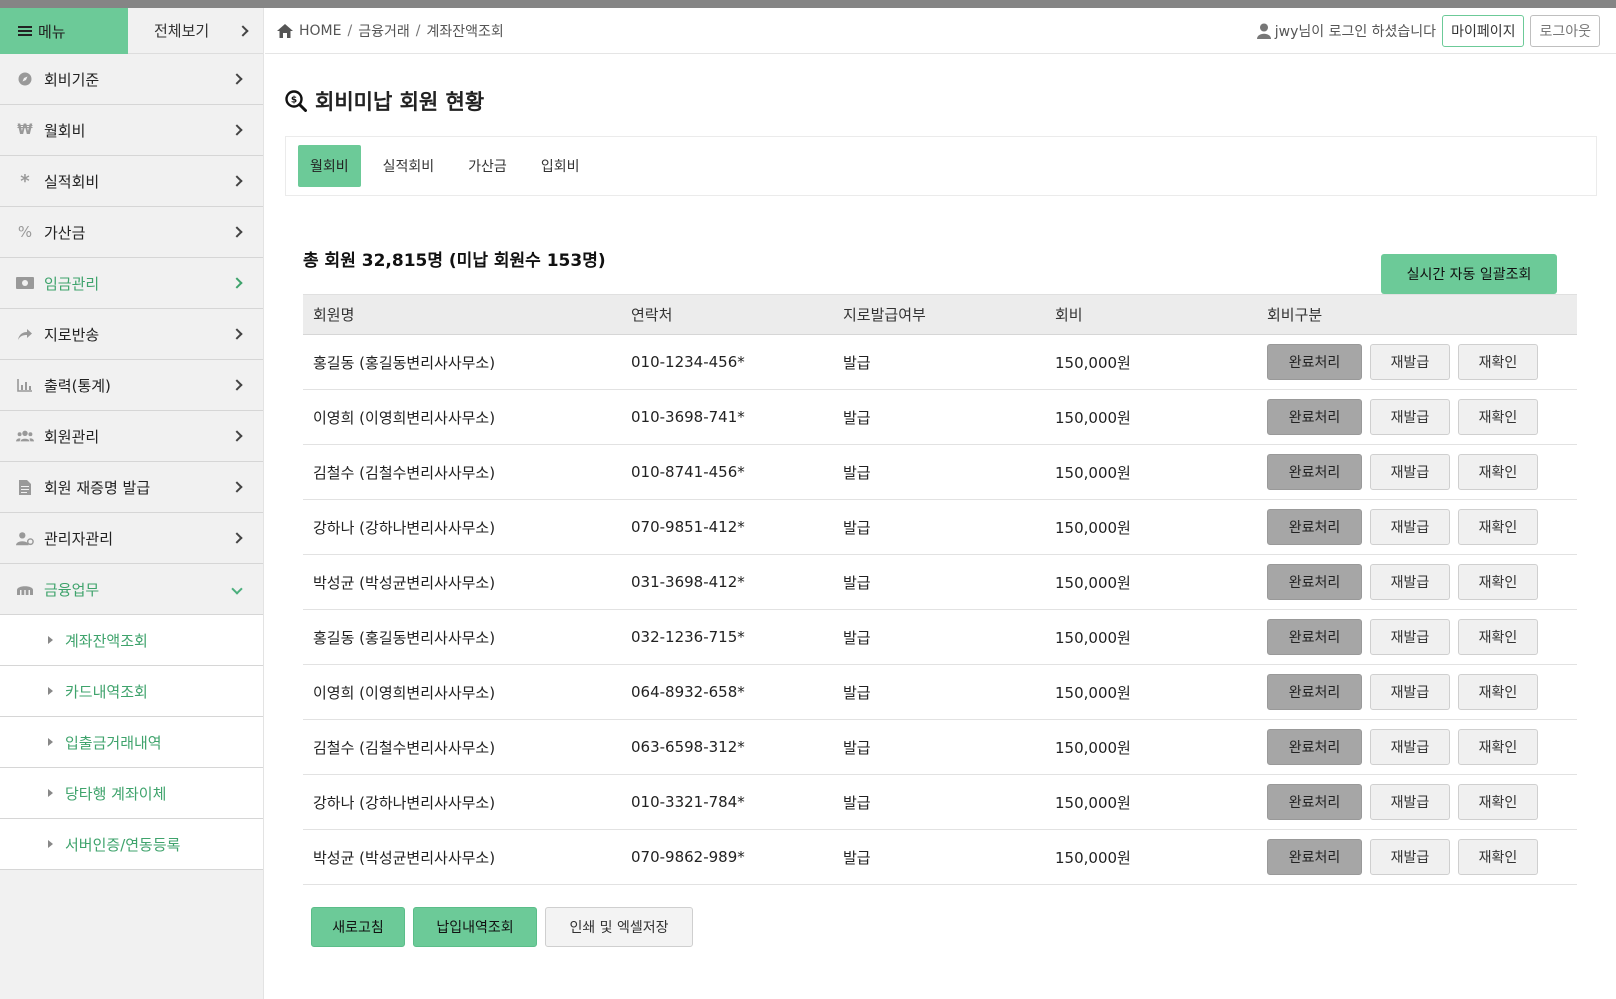 Image resolution: width=1616 pixels, height=999 pixels. What do you see at coordinates (25, 487) in the screenshot?
I see `document-icon` at bounding box center [25, 487].